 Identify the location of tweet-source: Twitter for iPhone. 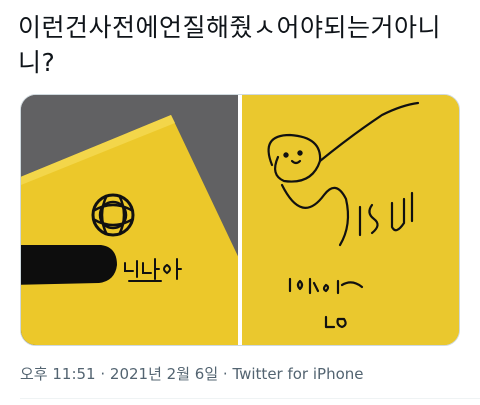
(297, 374).